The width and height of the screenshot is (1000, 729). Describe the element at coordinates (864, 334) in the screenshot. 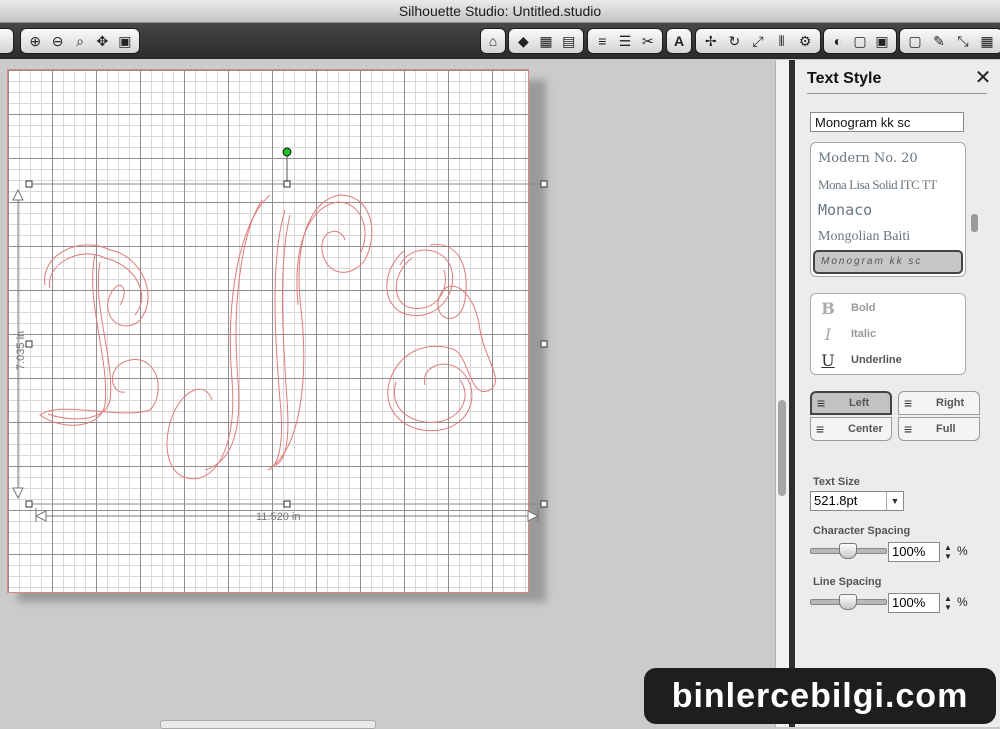

I see `italic-label: Italic` at that location.